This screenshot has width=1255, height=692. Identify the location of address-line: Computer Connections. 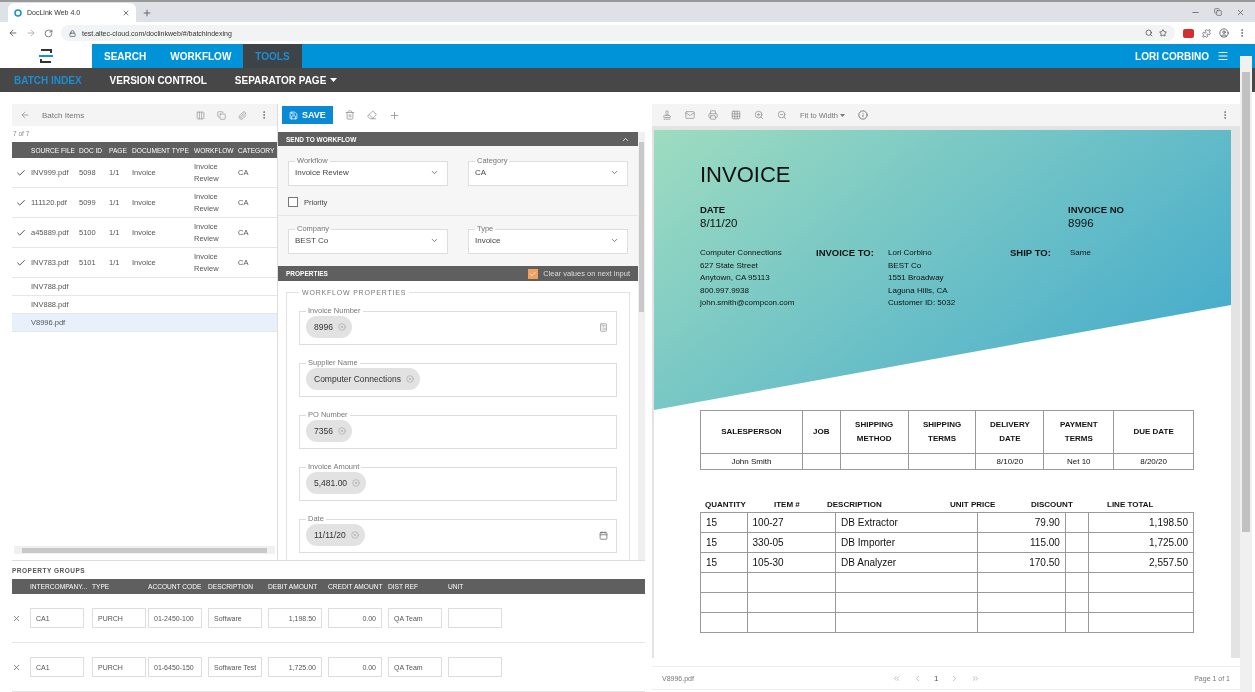
(741, 253).